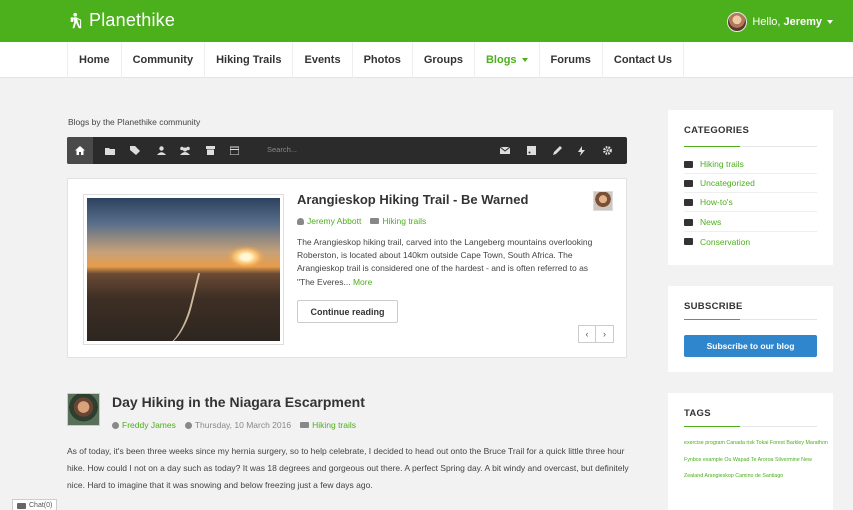 The width and height of the screenshot is (853, 510). Describe the element at coordinates (507, 60) in the screenshot. I see `nav-item-blogs: Blogs` at that location.